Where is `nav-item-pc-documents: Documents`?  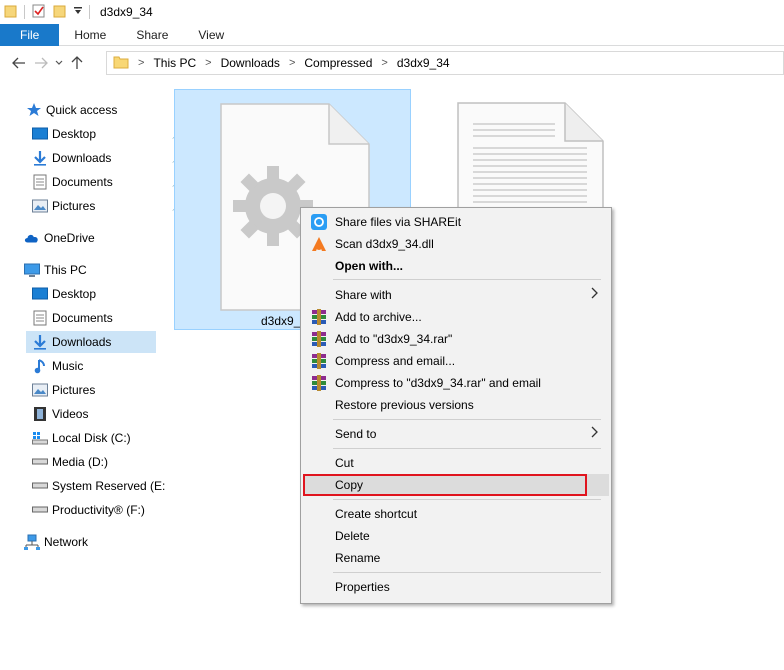
nav-item-pc-documents: Documents is located at coordinates (110, 318).